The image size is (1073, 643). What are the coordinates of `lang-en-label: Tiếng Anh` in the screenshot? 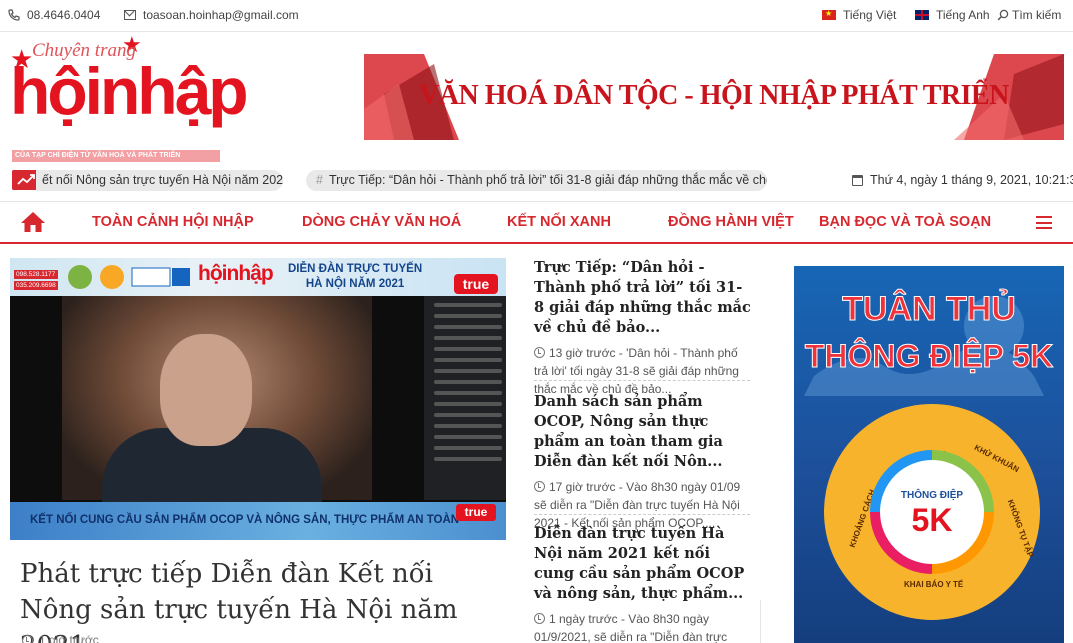 It's located at (963, 15).